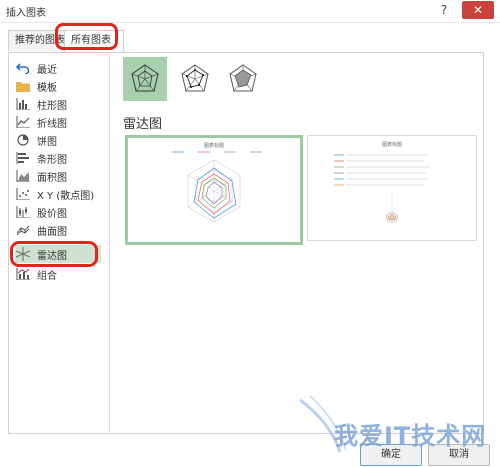 Image resolution: width=500 pixels, height=467 pixels. What do you see at coordinates (23, 176) in the screenshot?
I see `area-chart-icon` at bounding box center [23, 176].